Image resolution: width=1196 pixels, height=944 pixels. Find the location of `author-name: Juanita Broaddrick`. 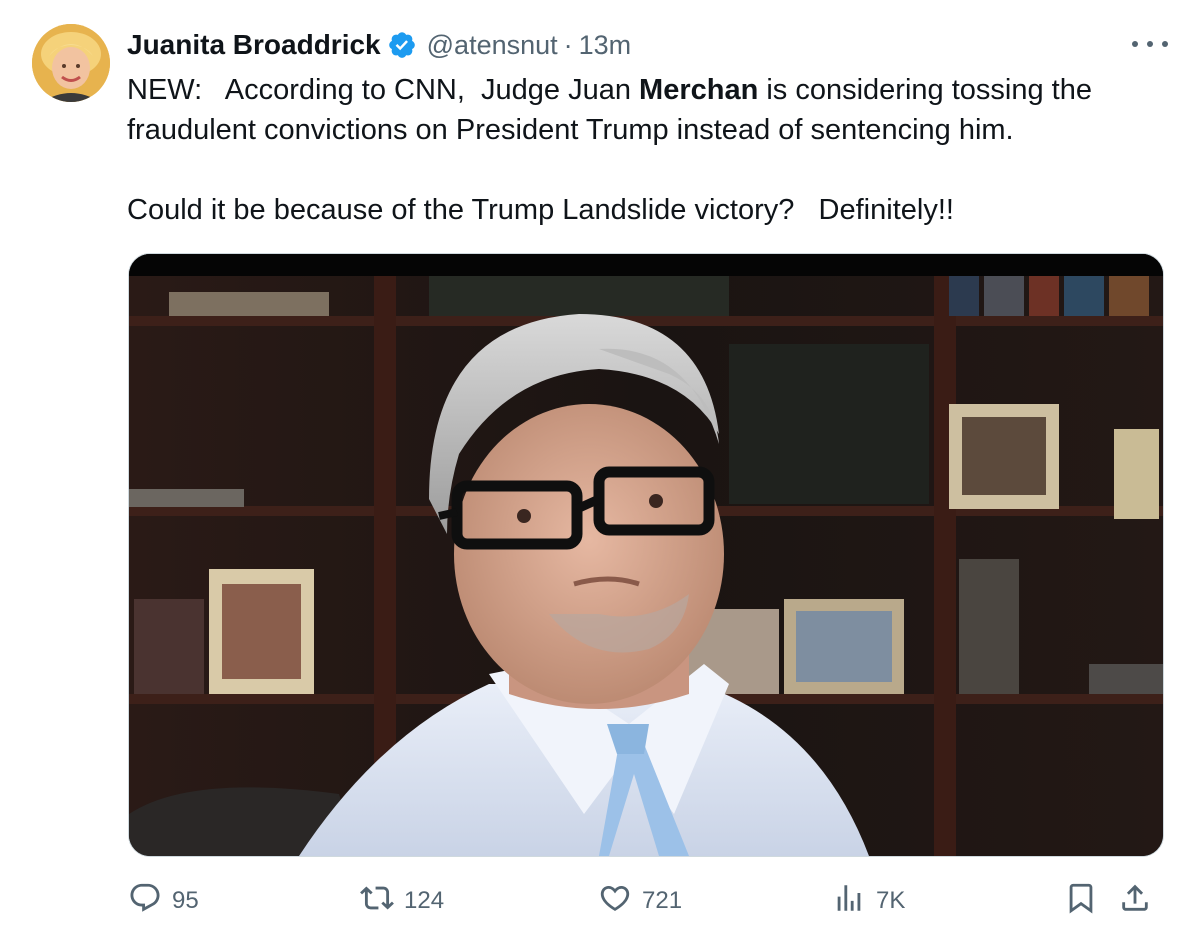

author-name: Juanita Broaddrick is located at coordinates (254, 45).